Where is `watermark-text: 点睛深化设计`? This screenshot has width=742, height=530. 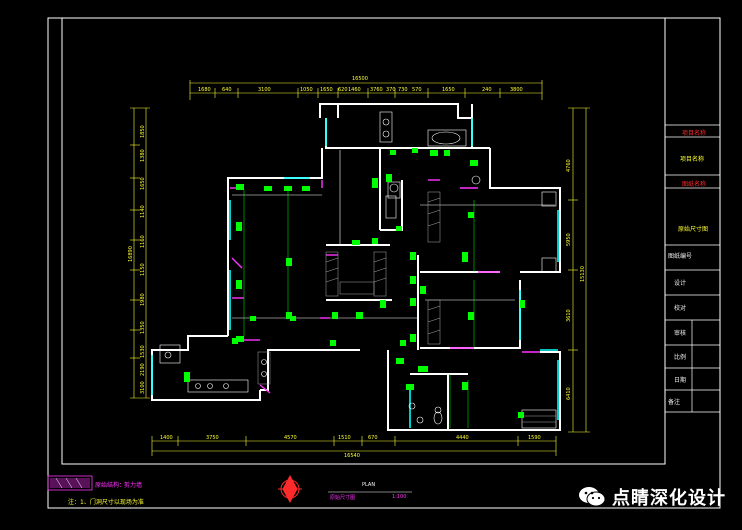 watermark-text: 点睛深化设计 is located at coordinates (669, 498).